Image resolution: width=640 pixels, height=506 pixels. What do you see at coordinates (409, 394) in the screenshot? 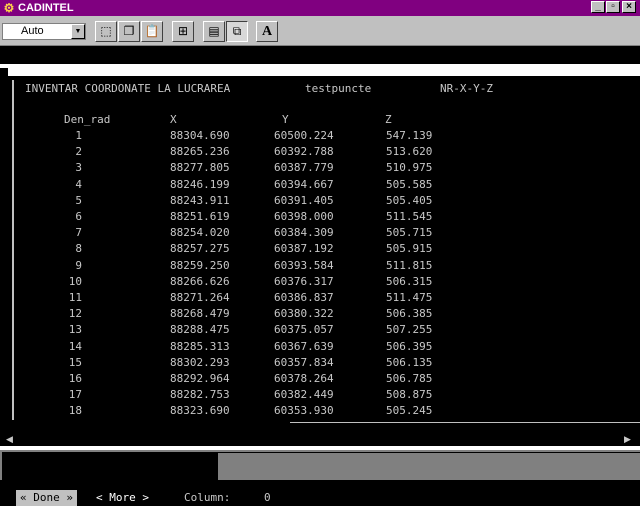
I see `cell-z: 508.875` at bounding box center [409, 394].